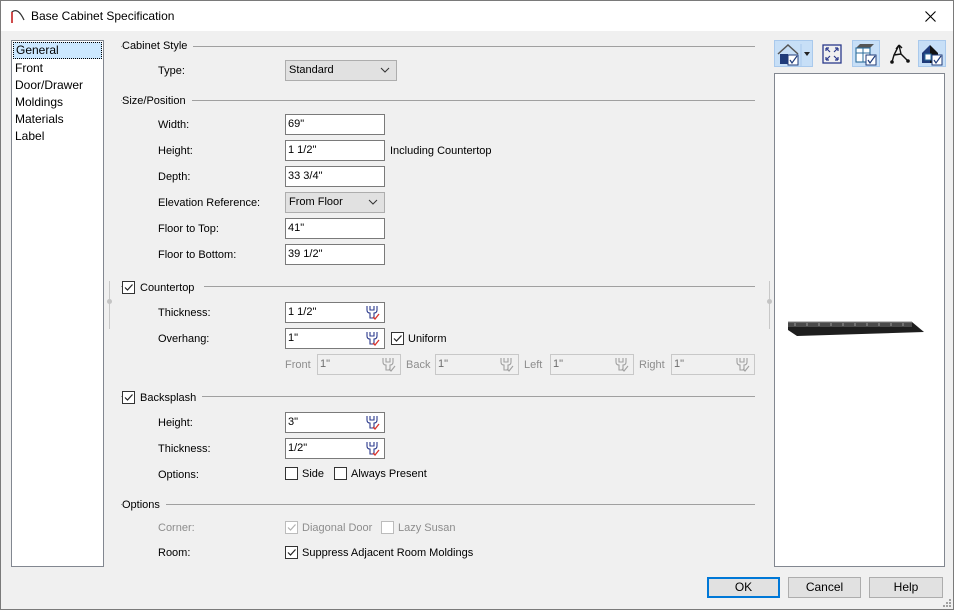 This screenshot has width=954, height=610. I want to click on ok-button: OK, so click(743, 587).